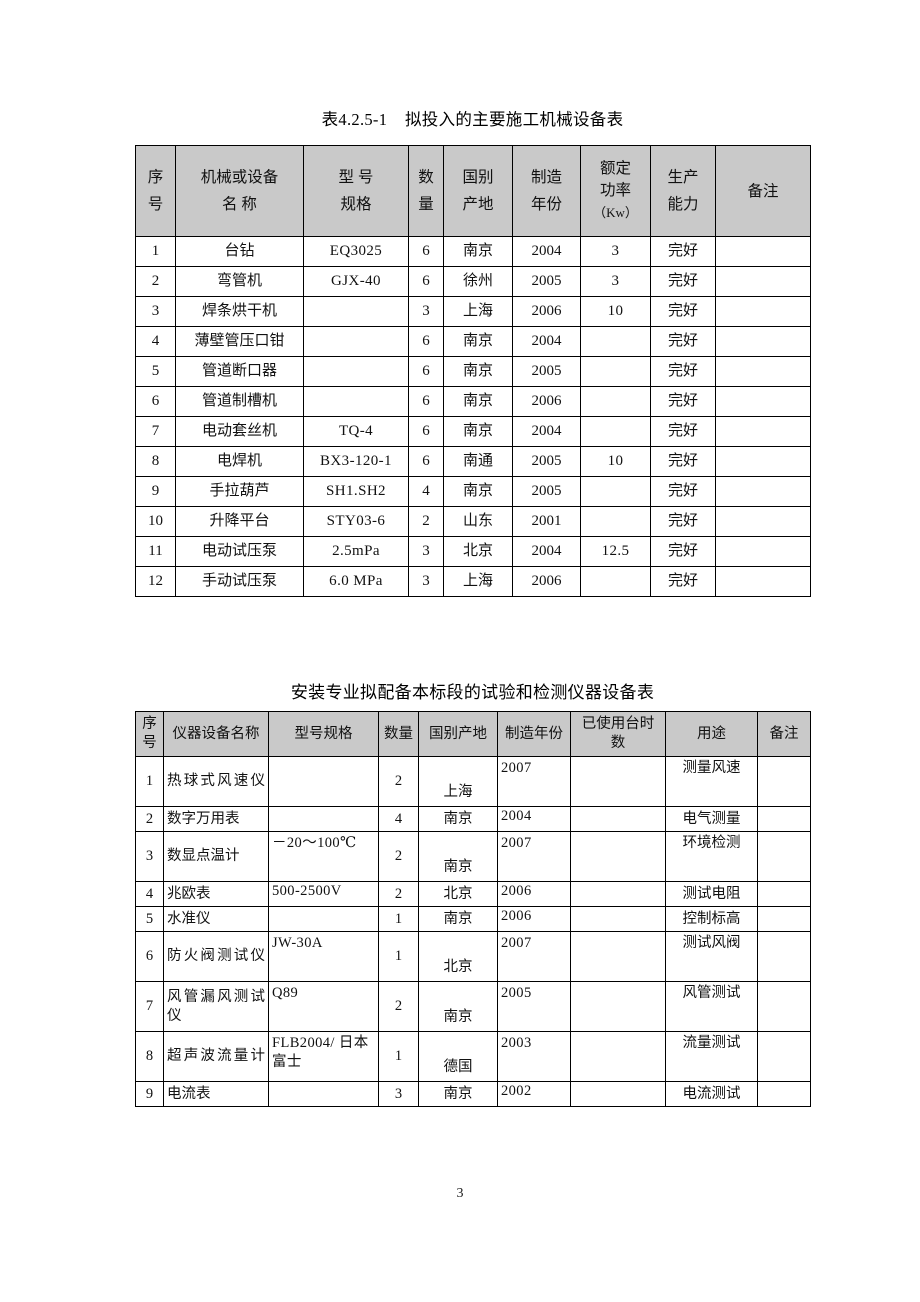  Describe the element at coordinates (458, 781) in the screenshot. I see `table2-cell-origin: 上海` at that location.